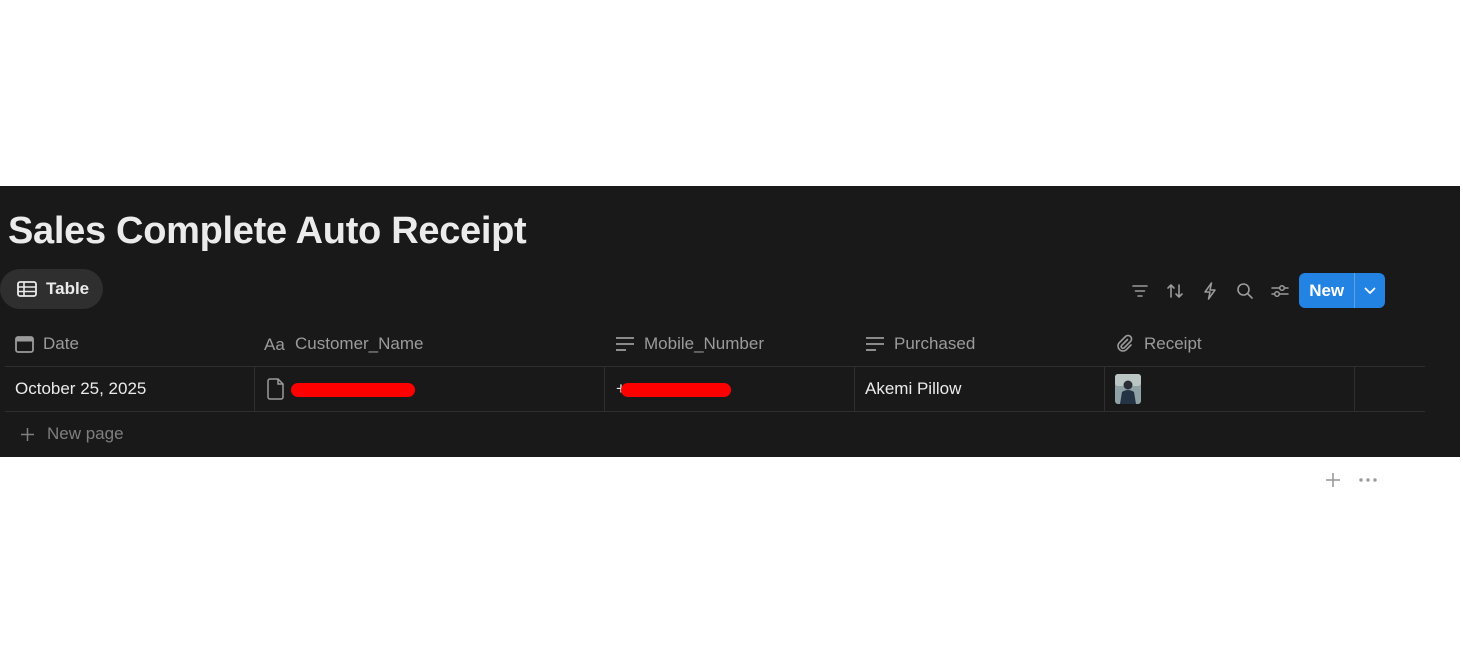 Image resolution: width=1463 pixels, height=648 pixels. Describe the element at coordinates (275, 389) in the screenshot. I see `page-document-icon` at that location.